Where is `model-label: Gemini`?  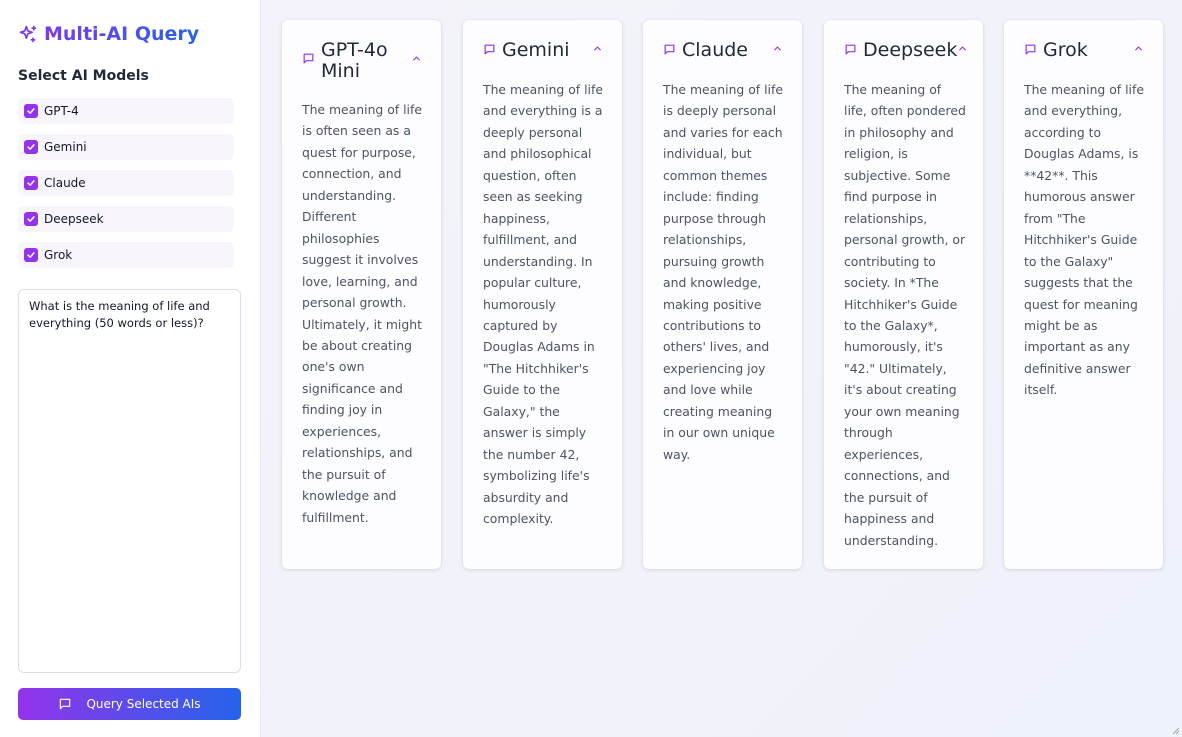 model-label: Gemini is located at coordinates (65, 147).